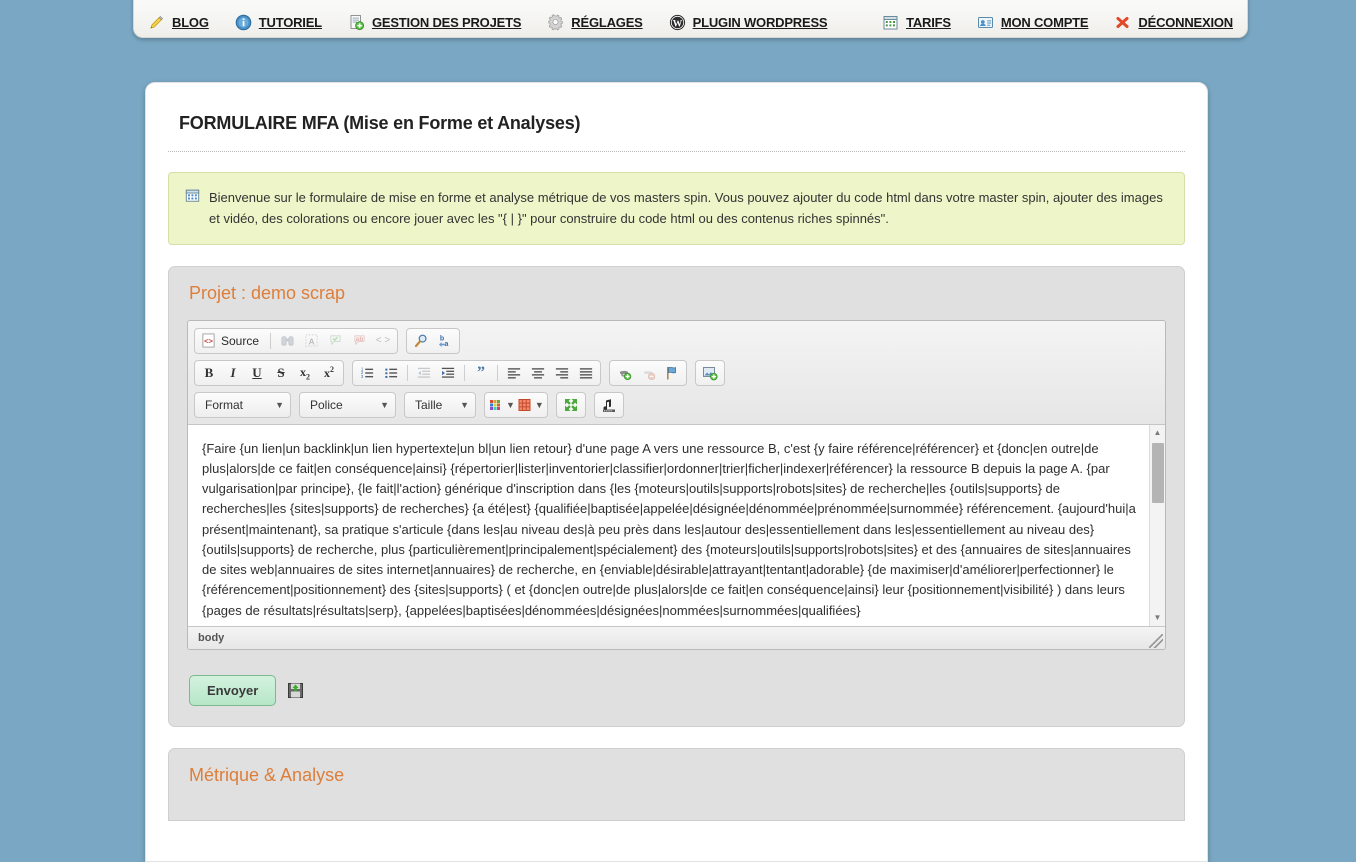  I want to click on bulleted-list-icon, so click(391, 373).